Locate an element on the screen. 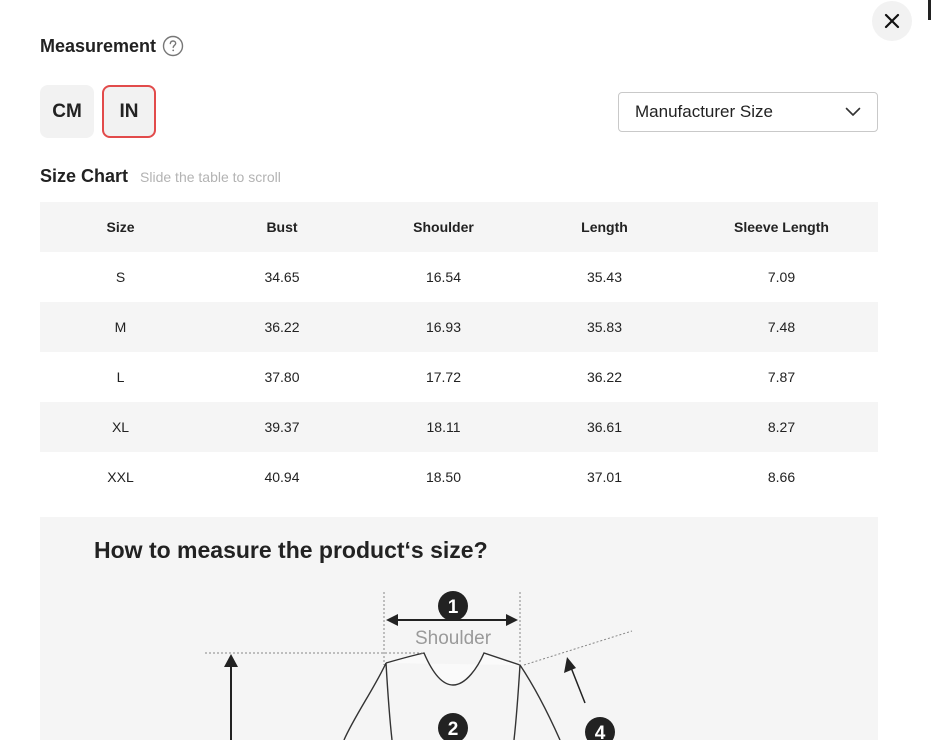 The image size is (931, 746). table-cell: 7.09 is located at coordinates (781, 277).